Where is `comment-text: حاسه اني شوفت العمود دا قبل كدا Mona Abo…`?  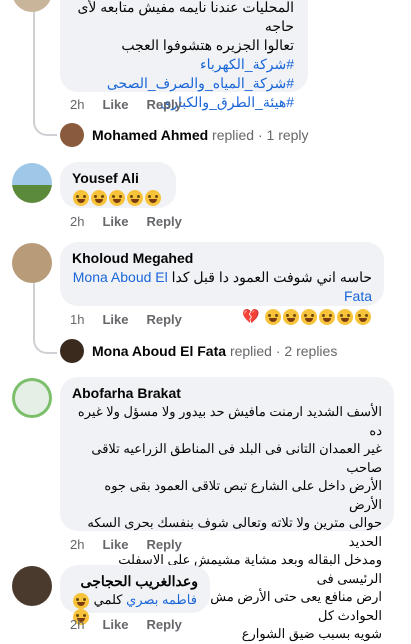 comment-text: حاسه اني شوفت العمود دا قبل كدا Mona Abo… is located at coordinates (222, 287).